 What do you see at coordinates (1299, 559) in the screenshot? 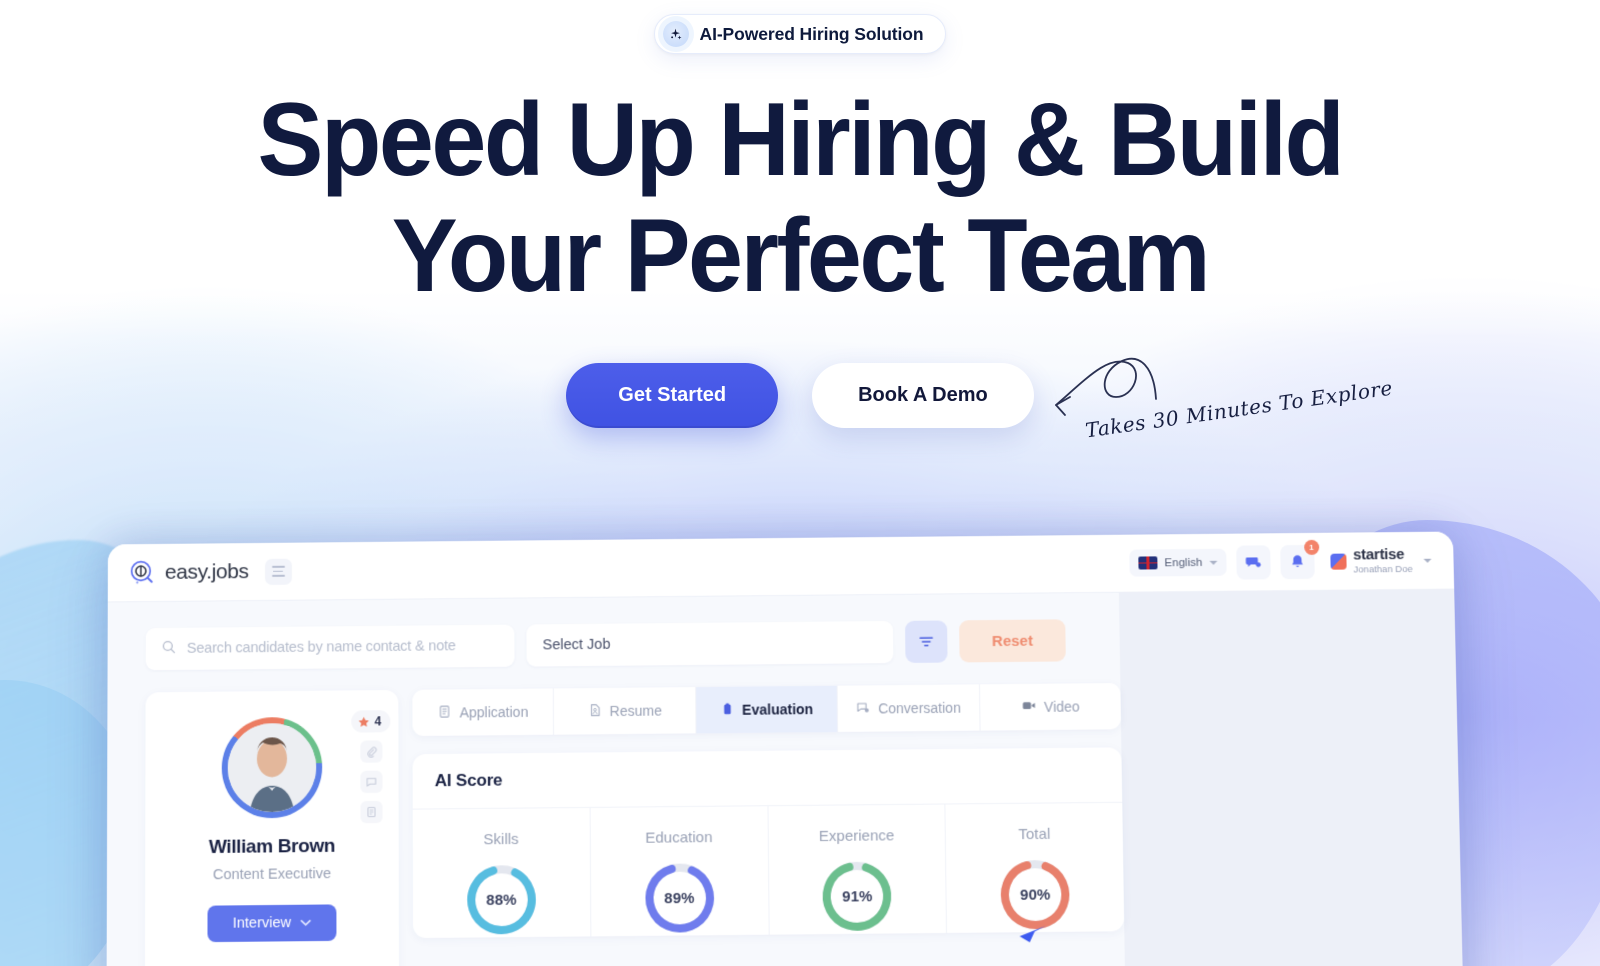
I see `bell-icon: 1` at bounding box center [1299, 559].